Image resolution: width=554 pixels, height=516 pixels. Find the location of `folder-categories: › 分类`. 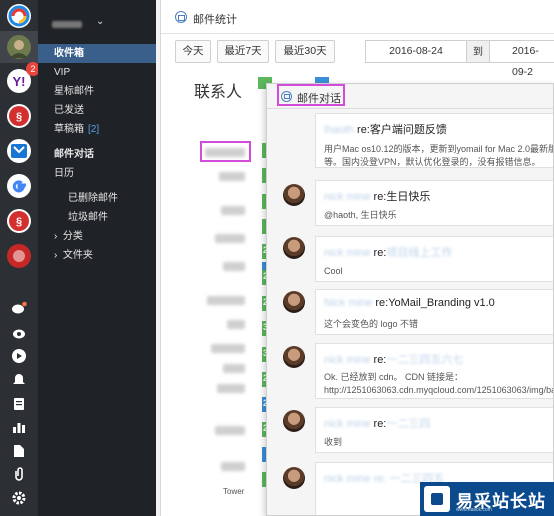

folder-categories: › 分类 is located at coordinates (97, 236).